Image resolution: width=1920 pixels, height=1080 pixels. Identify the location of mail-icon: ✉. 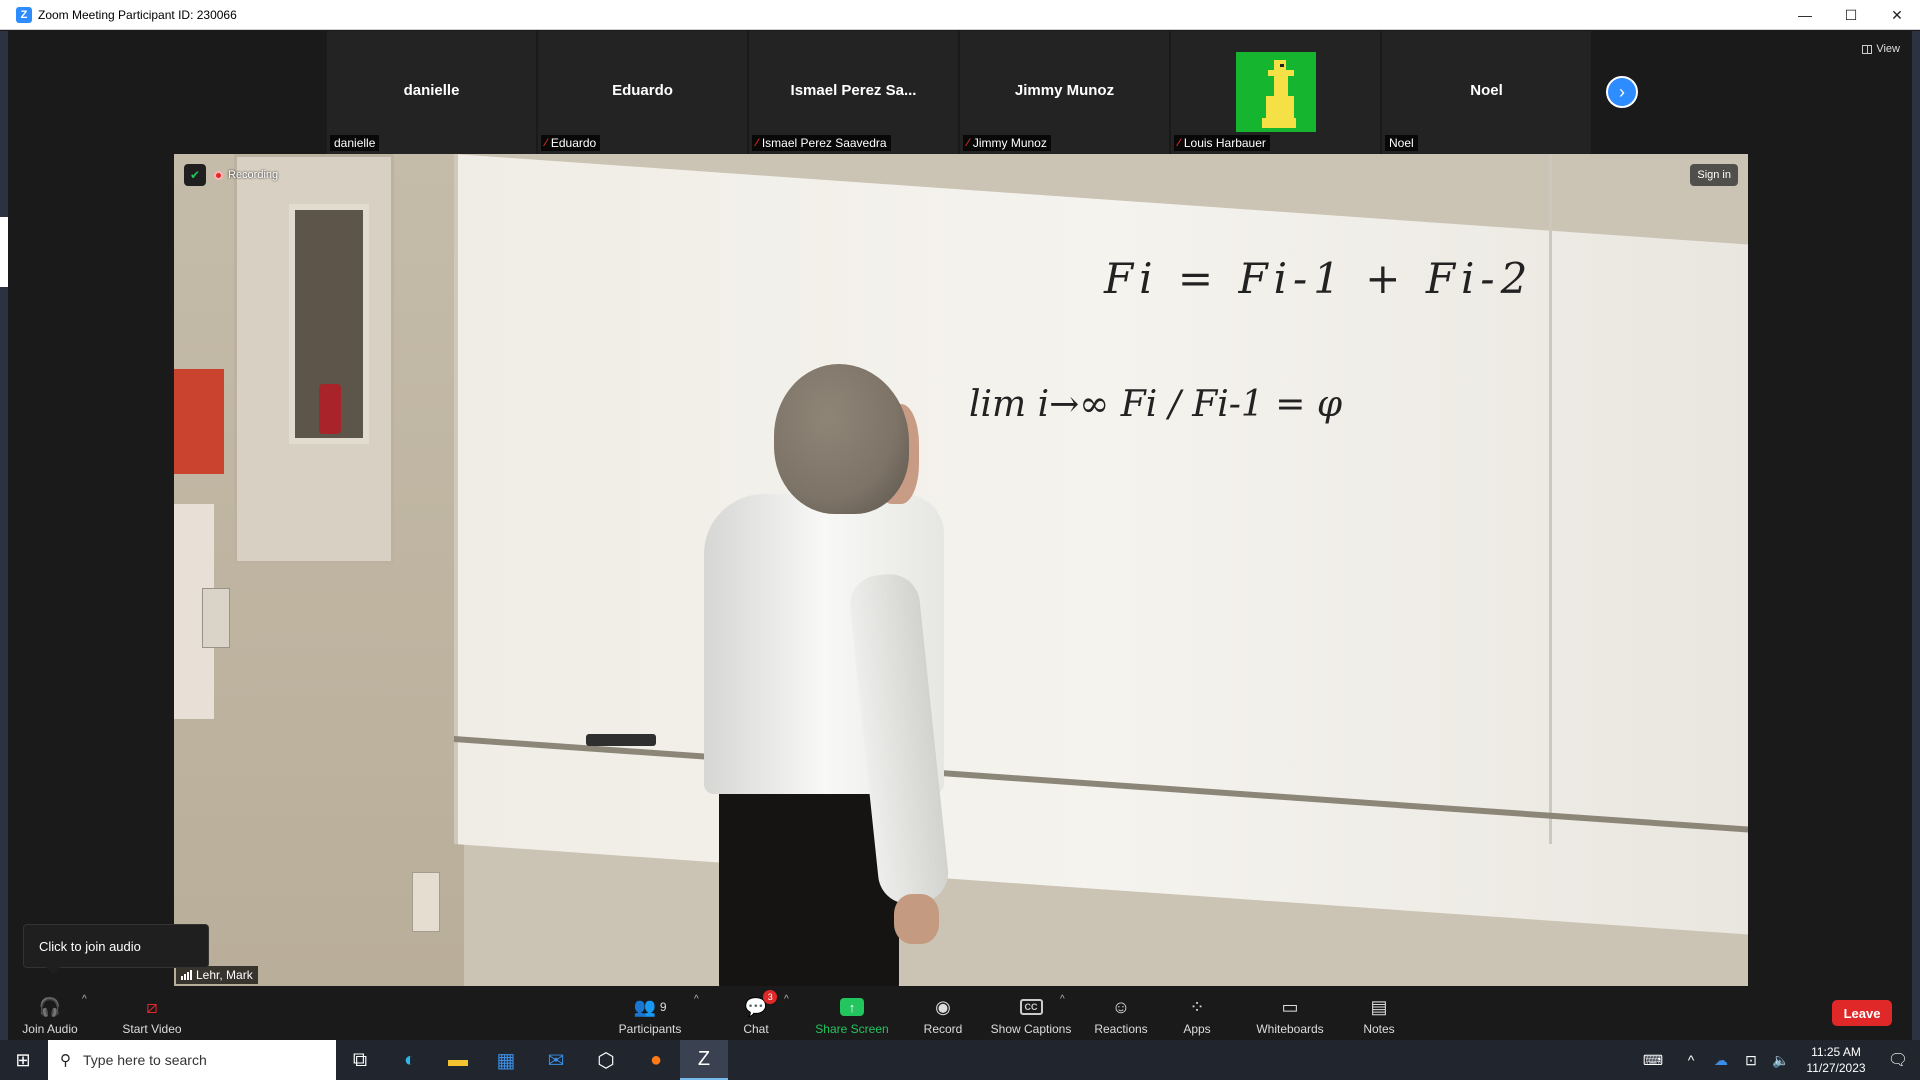
(556, 1060).